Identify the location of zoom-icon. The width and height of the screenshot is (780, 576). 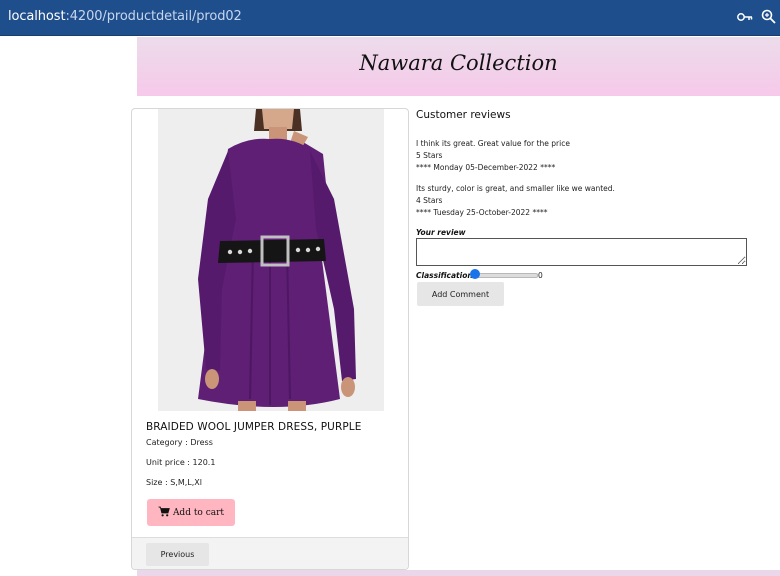
(769, 17).